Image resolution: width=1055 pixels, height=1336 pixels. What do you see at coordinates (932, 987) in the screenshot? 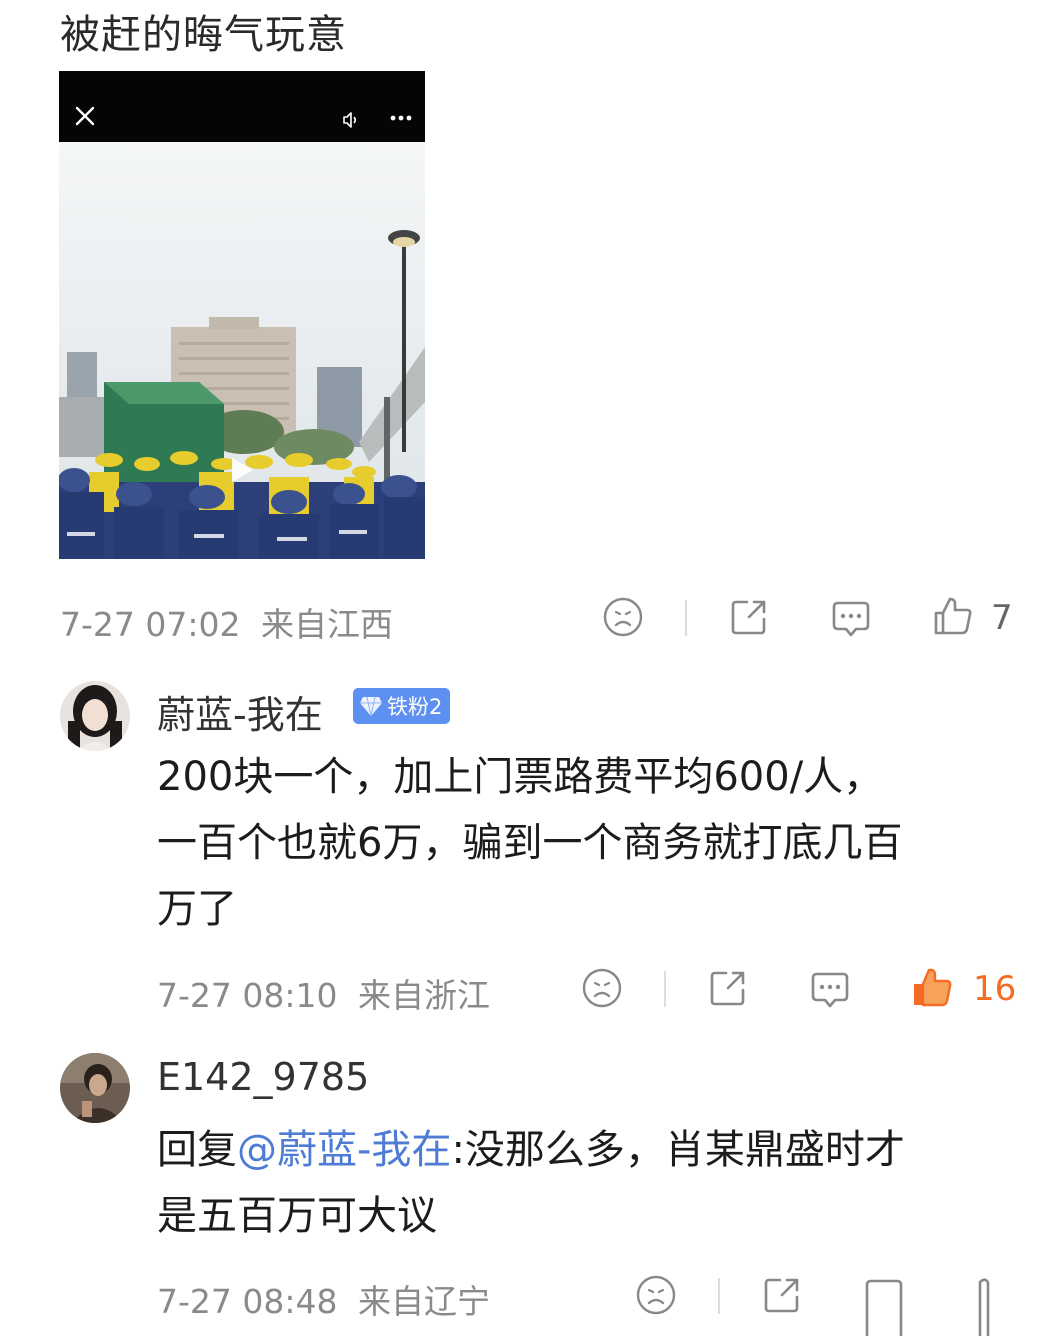
I see `like-icon-active` at bounding box center [932, 987].